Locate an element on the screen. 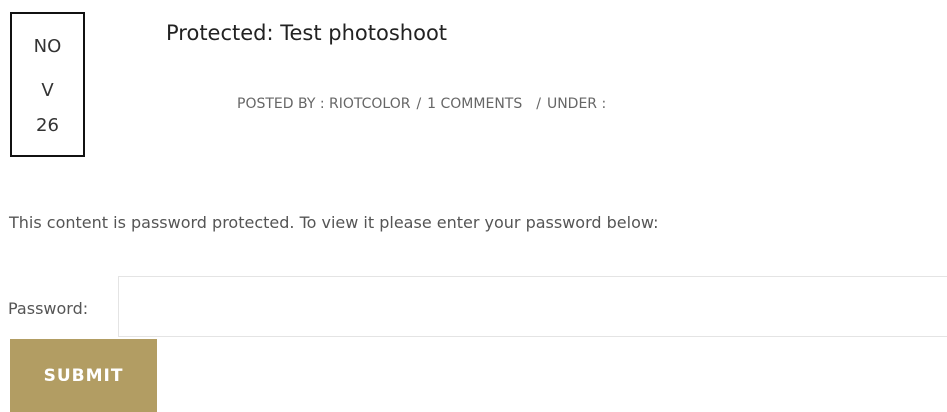  post-date-box: NO V 26 is located at coordinates (47, 84).